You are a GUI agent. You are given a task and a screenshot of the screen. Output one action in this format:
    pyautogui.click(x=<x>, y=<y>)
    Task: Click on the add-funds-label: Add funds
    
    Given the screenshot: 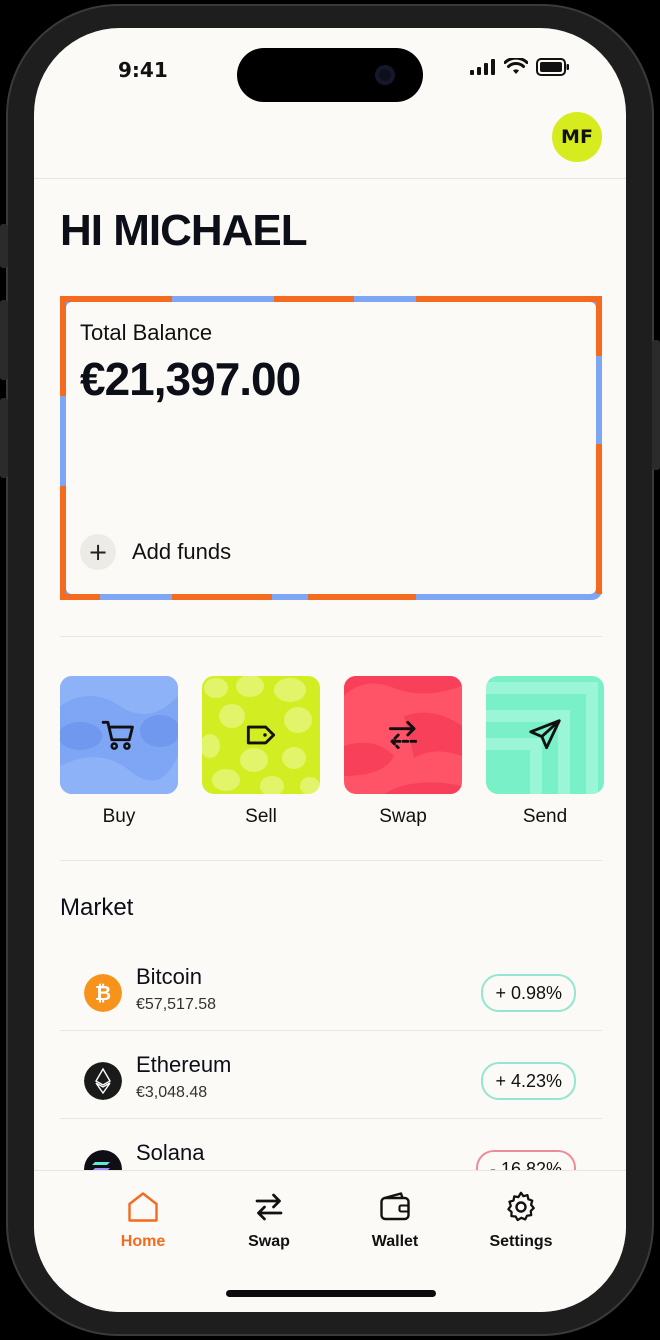 What is the action you would take?
    pyautogui.click(x=182, y=551)
    